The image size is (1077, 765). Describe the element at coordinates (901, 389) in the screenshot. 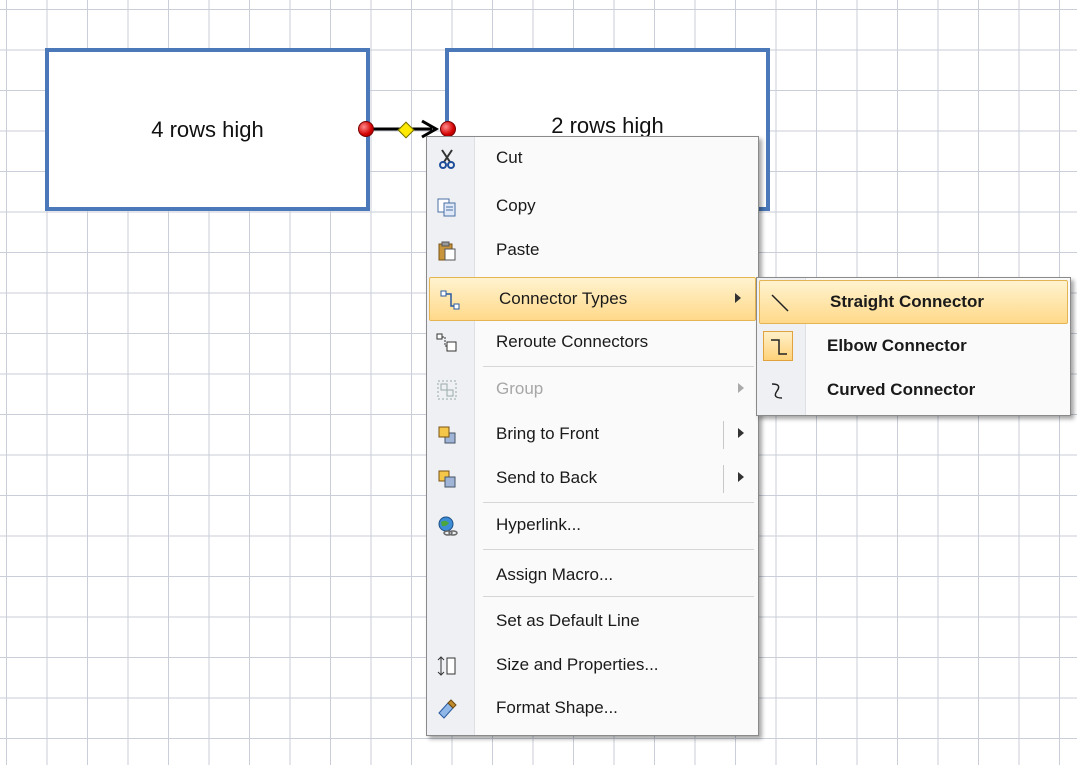

I see `submenu-item-label: Curved Connector` at that location.